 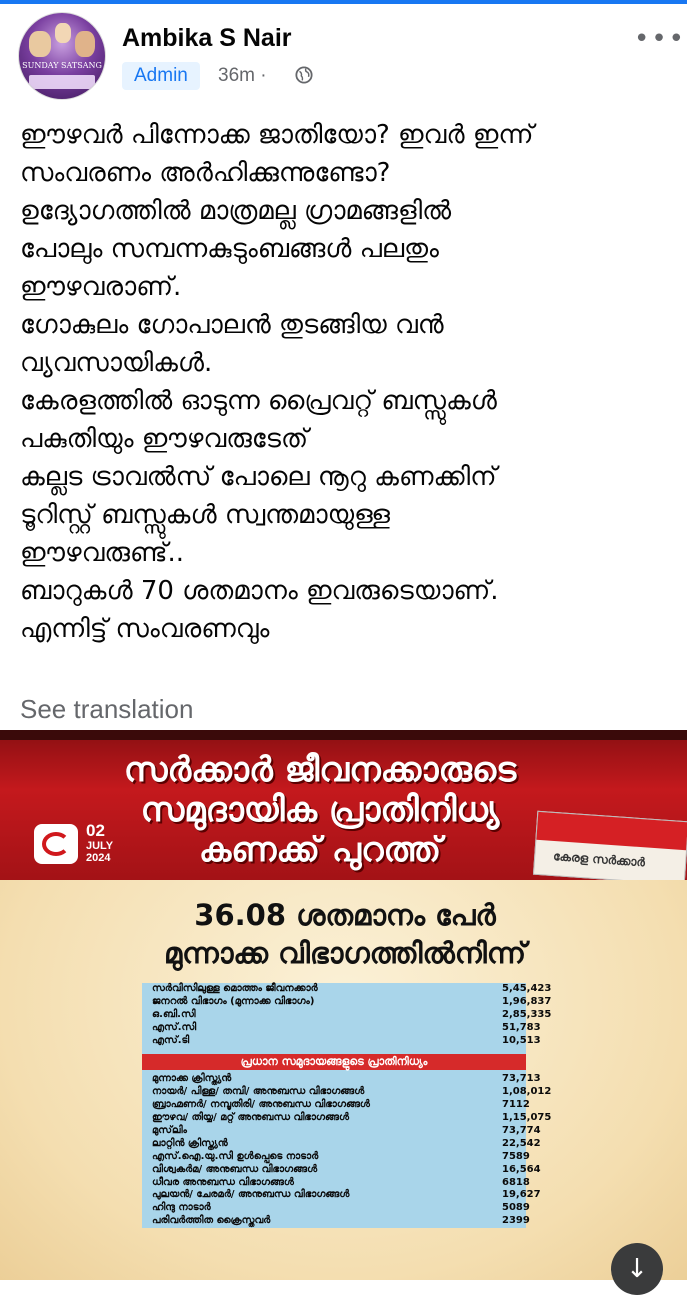 I want to click on table-row: മുന്നാക്ക ക്രിസ്ത്യൻ 73,713, so click(x=341, y=1079).